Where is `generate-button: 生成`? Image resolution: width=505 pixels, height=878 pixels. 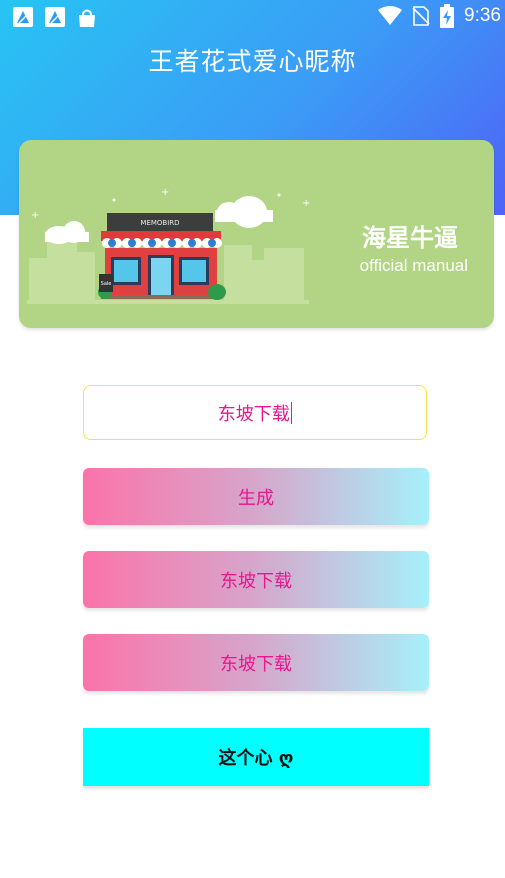
generate-button: 生成 is located at coordinates (256, 496).